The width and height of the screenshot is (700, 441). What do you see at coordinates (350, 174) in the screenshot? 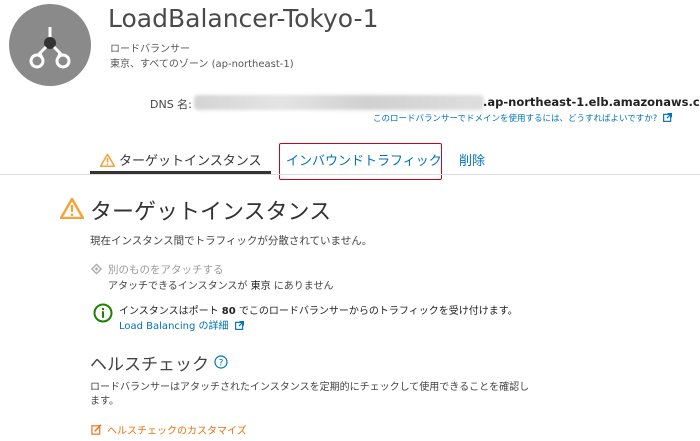
I see `tabs-divider` at bounding box center [350, 174].